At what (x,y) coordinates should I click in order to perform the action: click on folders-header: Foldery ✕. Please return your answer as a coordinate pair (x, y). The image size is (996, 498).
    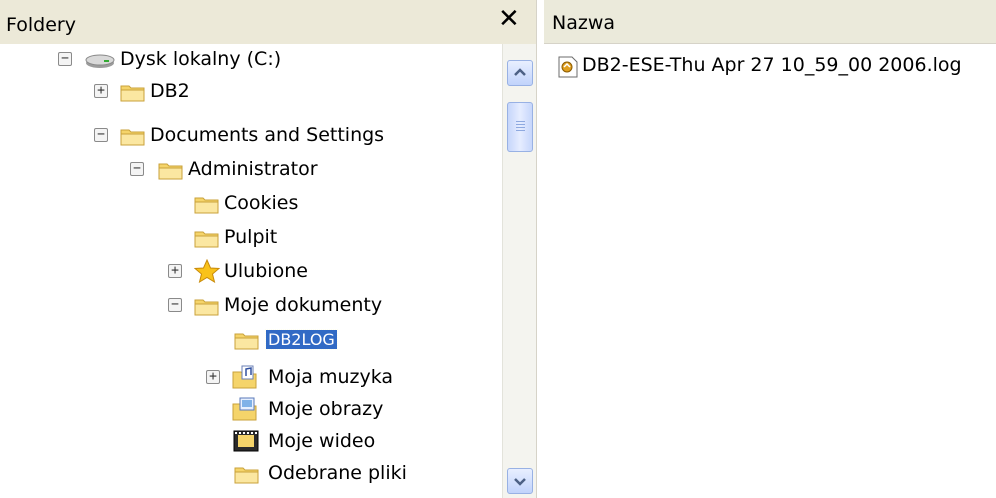
    Looking at the image, I should click on (268, 22).